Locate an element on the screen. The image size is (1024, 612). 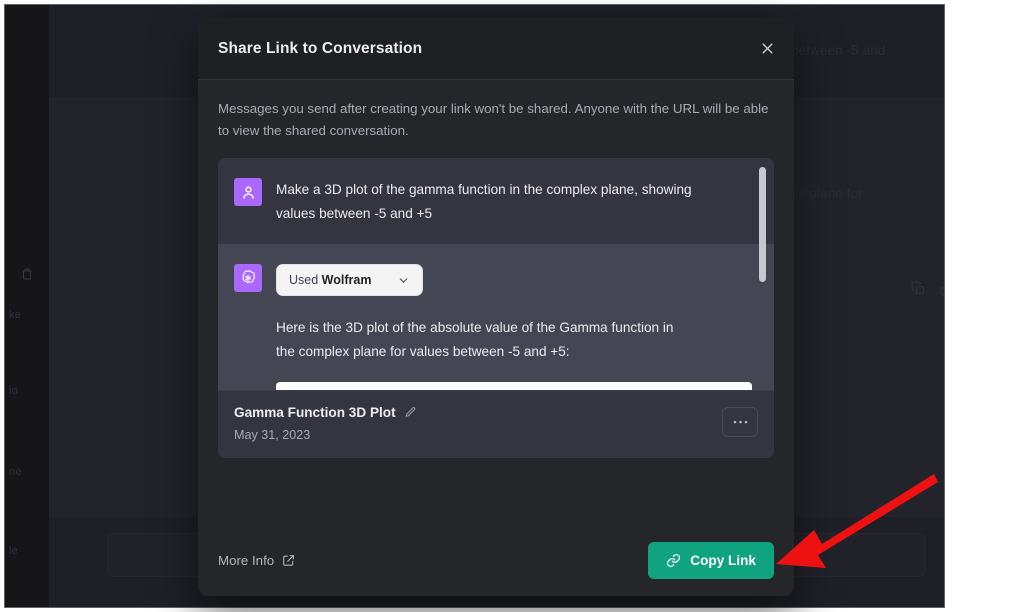
more-info-link: More Info is located at coordinates (256, 560).